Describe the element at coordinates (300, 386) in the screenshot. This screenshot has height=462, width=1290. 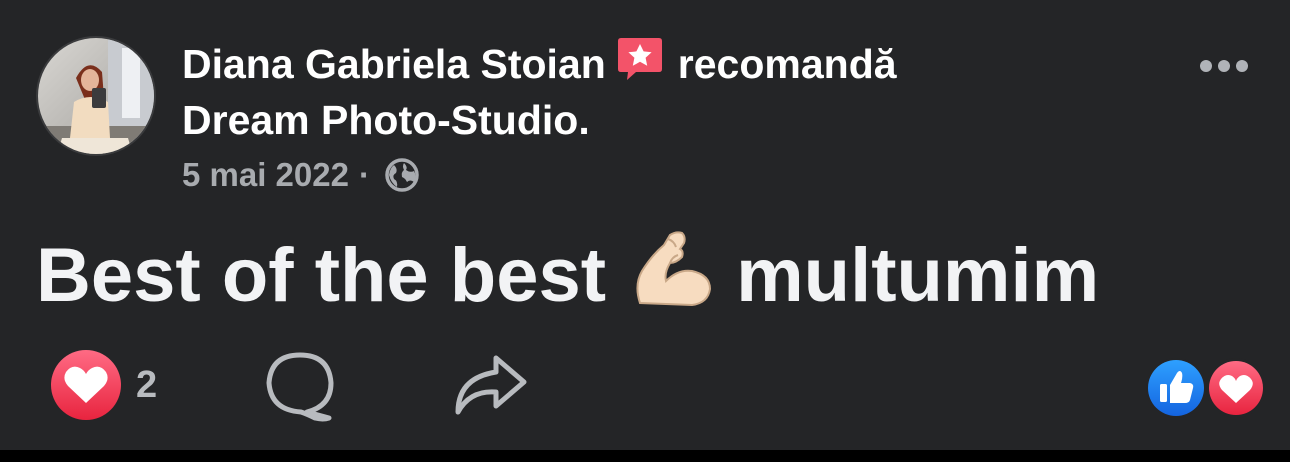
I see `comment-icon` at that location.